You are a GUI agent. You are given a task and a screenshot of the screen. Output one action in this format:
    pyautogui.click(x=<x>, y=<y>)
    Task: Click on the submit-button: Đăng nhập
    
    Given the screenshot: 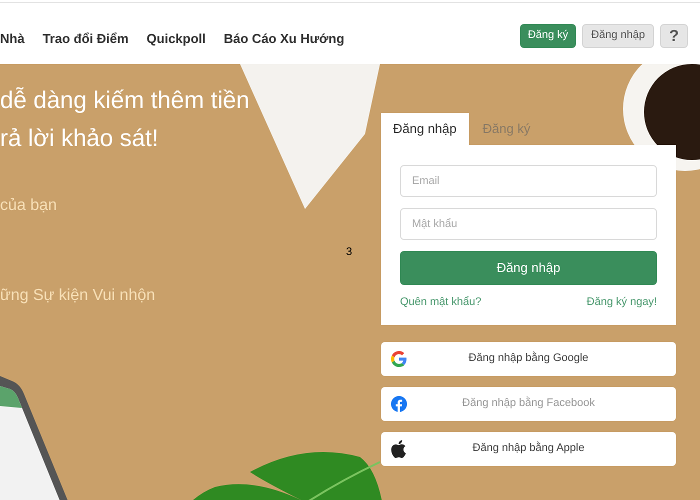 What is the action you would take?
    pyautogui.click(x=528, y=268)
    